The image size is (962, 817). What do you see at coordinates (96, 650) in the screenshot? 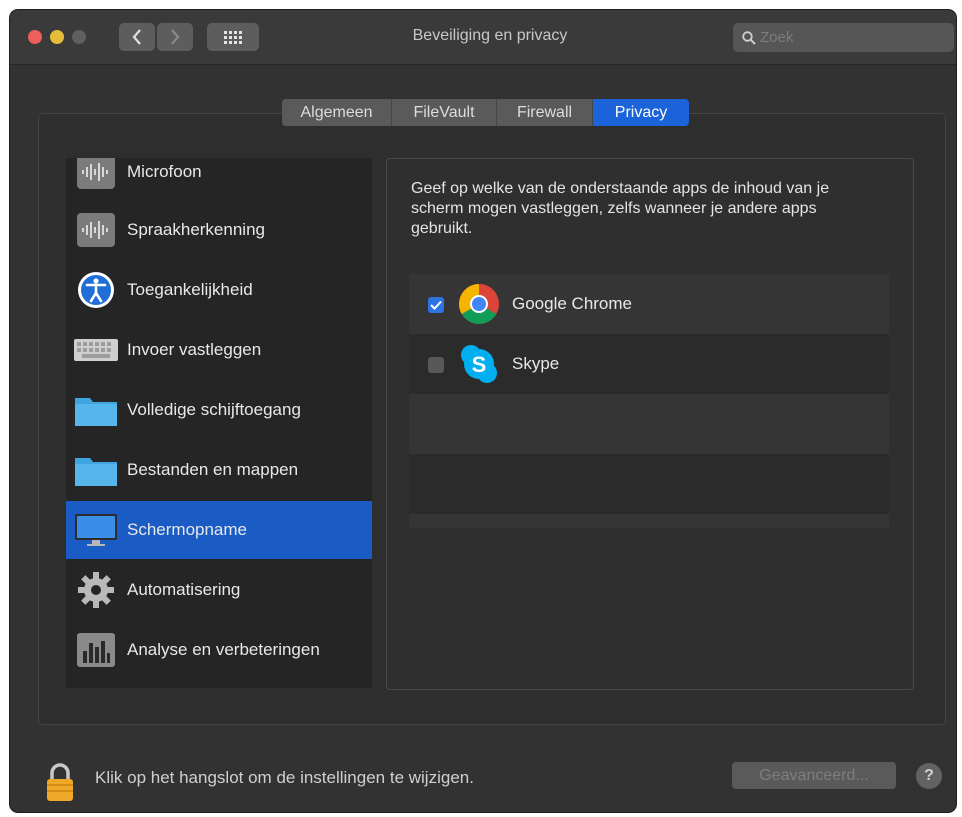
I see `analytics-icon` at bounding box center [96, 650].